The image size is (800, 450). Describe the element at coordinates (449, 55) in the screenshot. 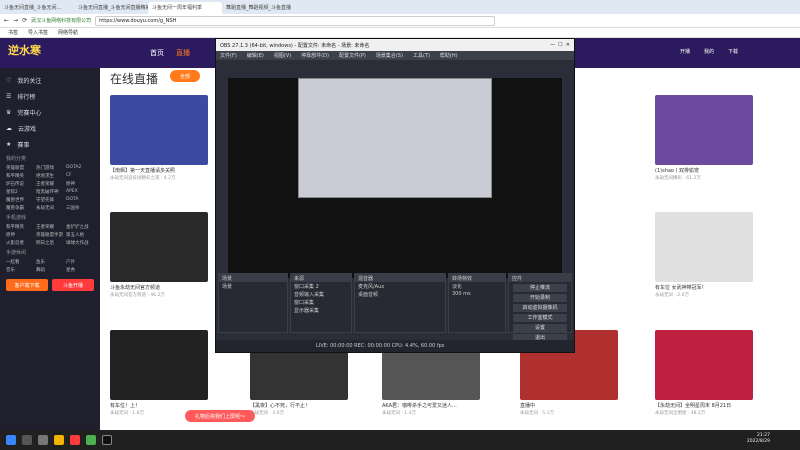

I see `obs-menu-7: 帮助(H)` at that location.